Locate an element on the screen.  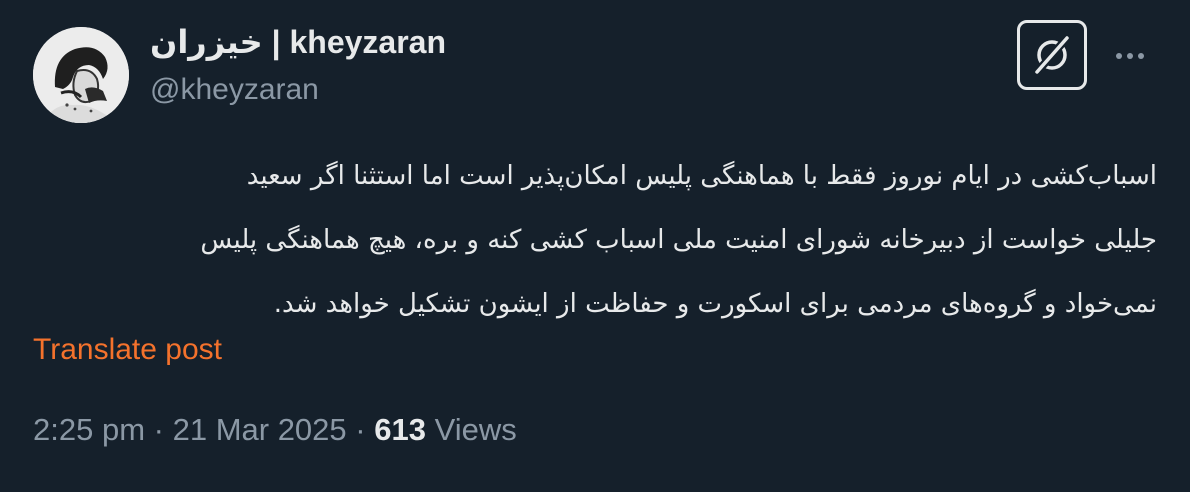
more-horizontal-icon is located at coordinates (1130, 56).